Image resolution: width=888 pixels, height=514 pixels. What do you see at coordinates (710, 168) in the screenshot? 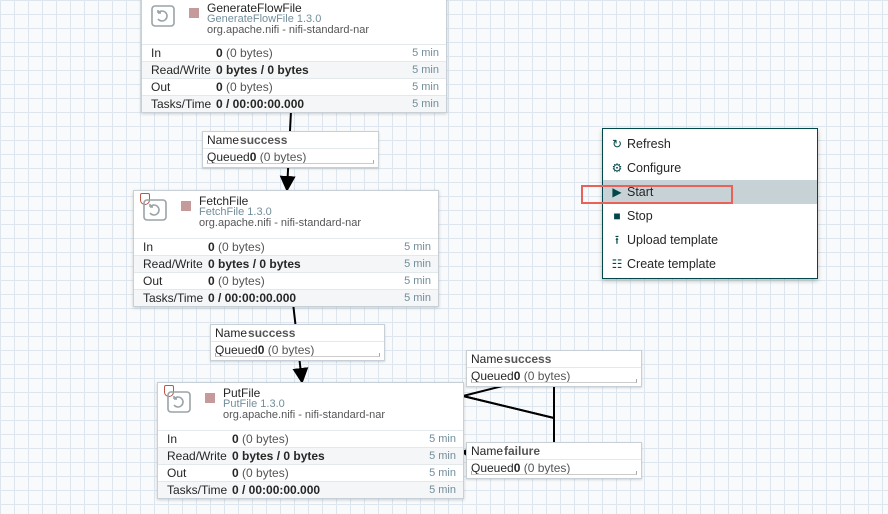
I see `menu-item-configure: ⚙ Configure` at bounding box center [710, 168].